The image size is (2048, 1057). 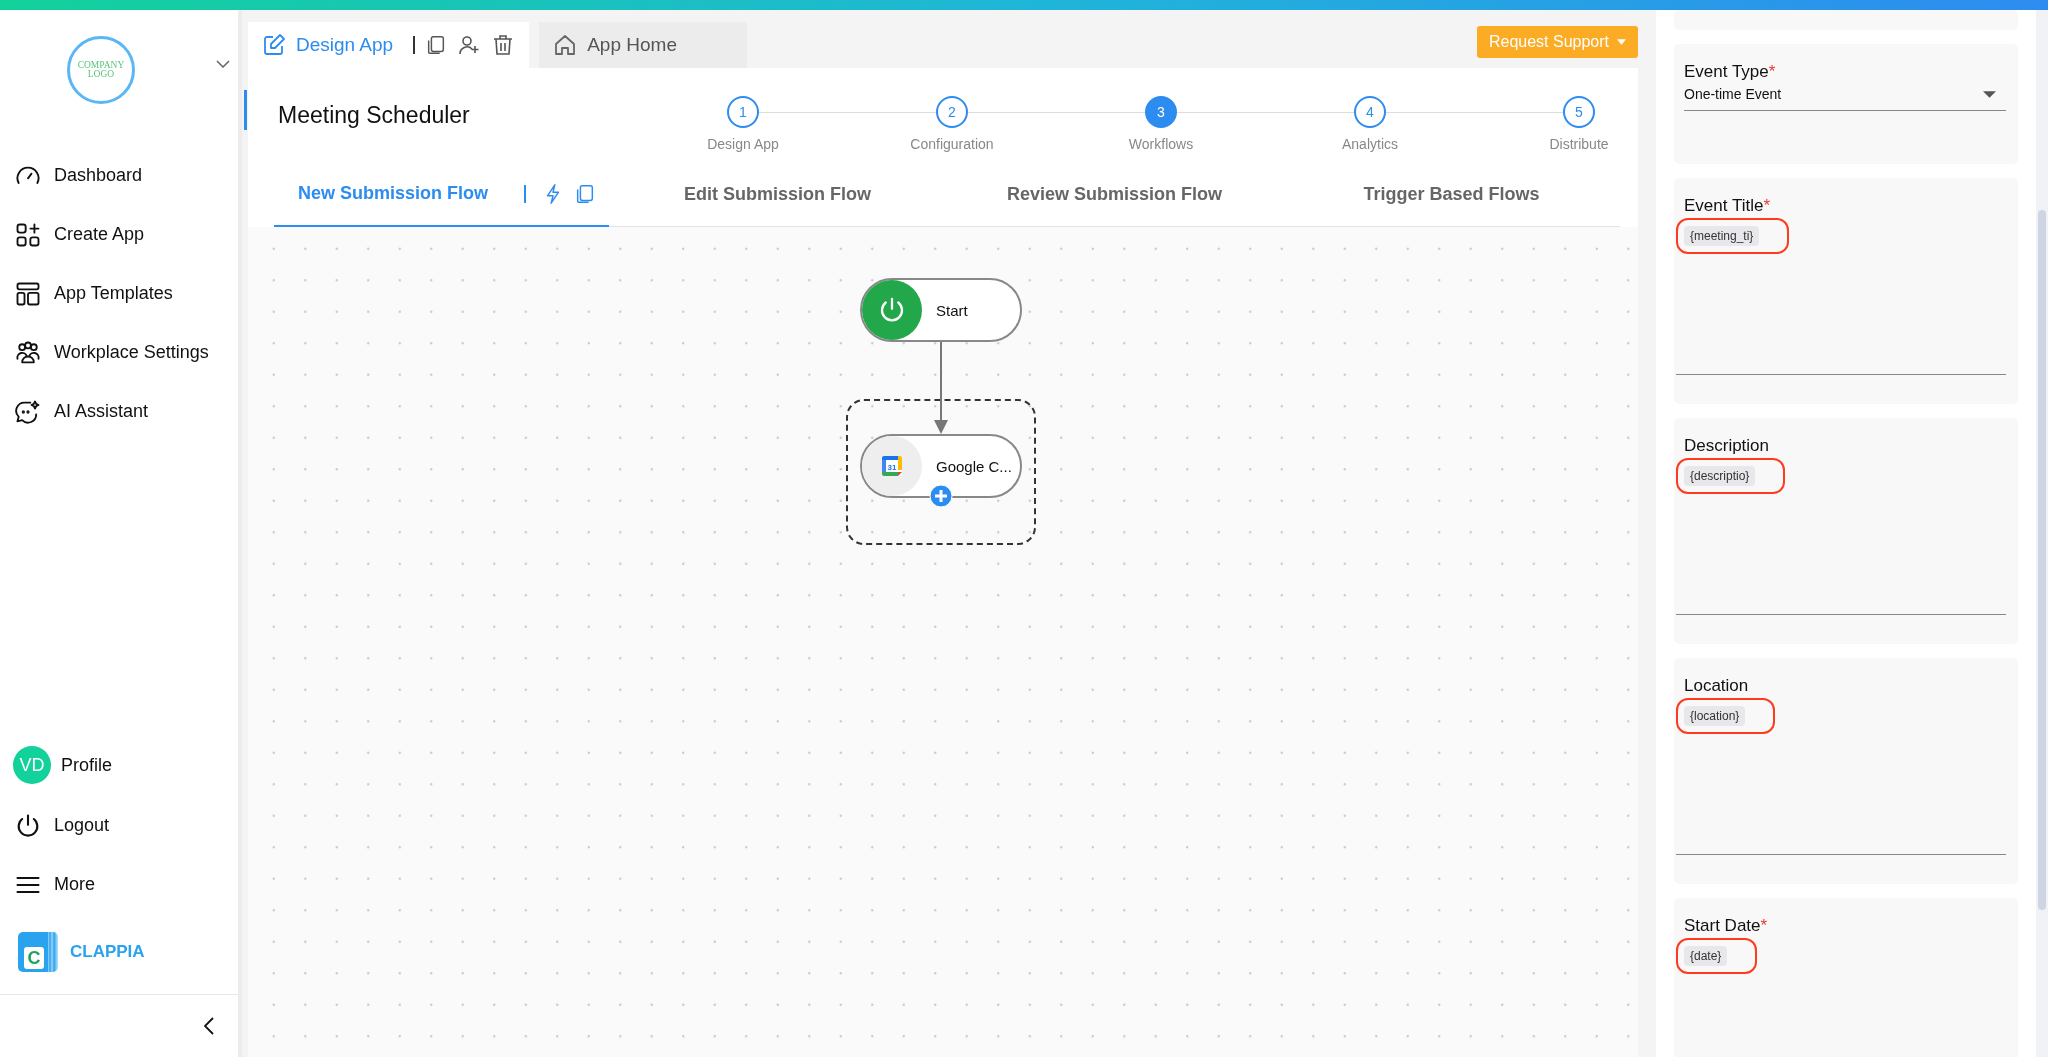 I want to click on nav-item: App Templates, so click(x=119, y=293).